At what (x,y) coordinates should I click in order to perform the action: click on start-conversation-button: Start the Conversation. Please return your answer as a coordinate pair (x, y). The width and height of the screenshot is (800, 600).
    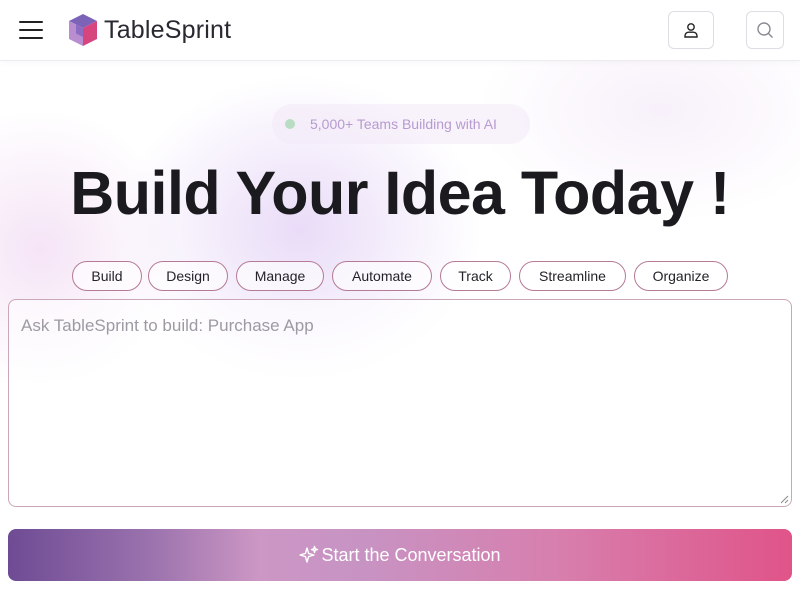
    Looking at the image, I should click on (400, 555).